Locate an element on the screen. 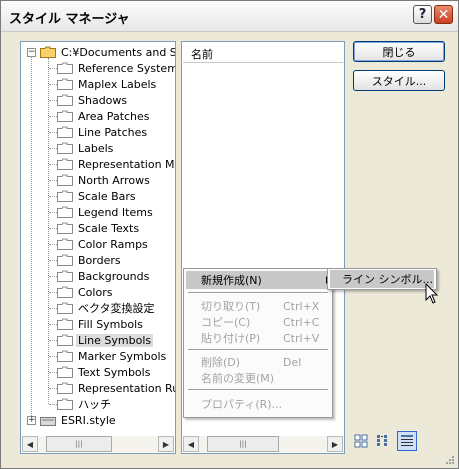 This screenshot has width=459, height=469. tree-node: Scale Texts is located at coordinates (99, 228).